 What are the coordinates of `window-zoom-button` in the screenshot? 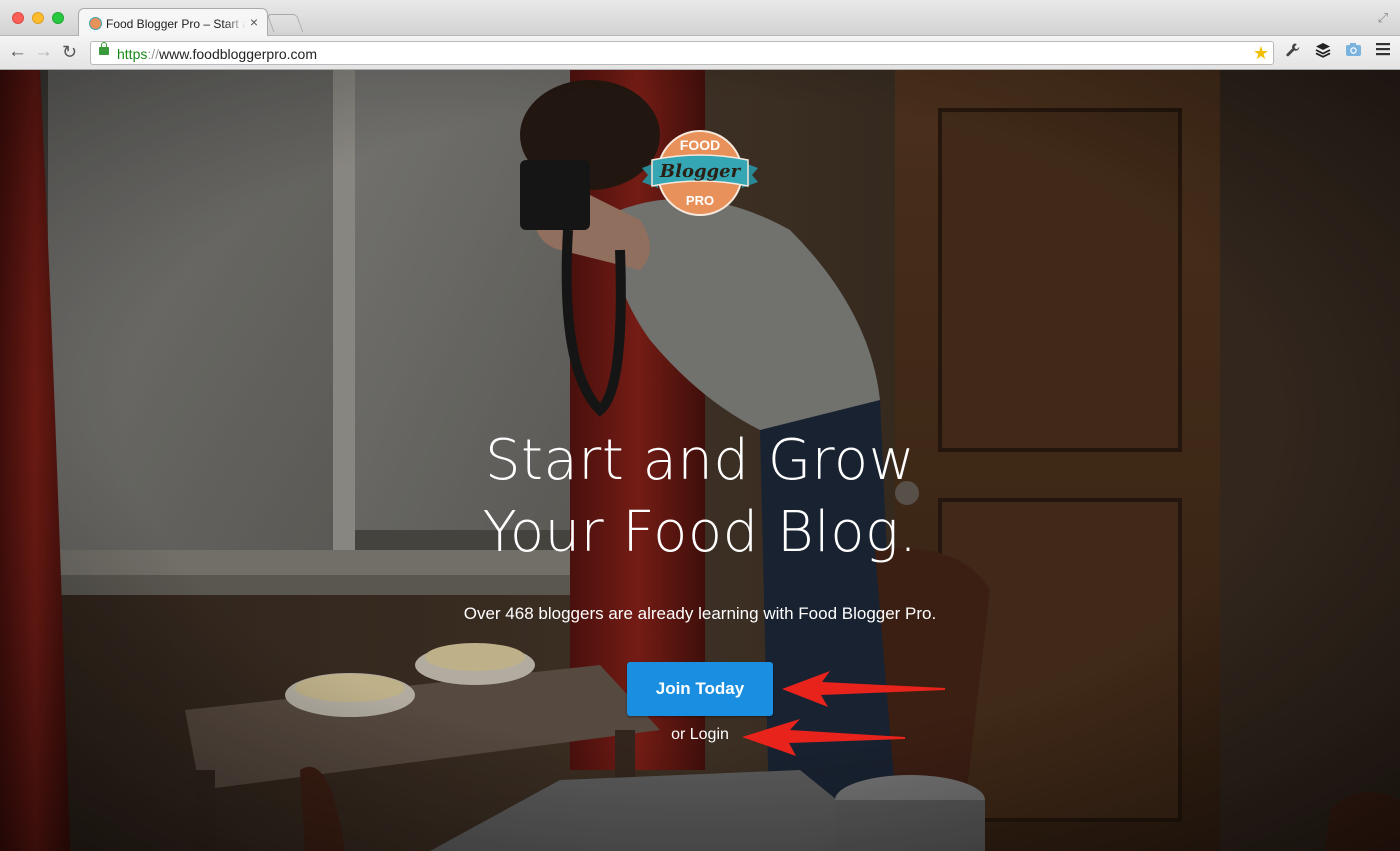 It's located at (58, 18).